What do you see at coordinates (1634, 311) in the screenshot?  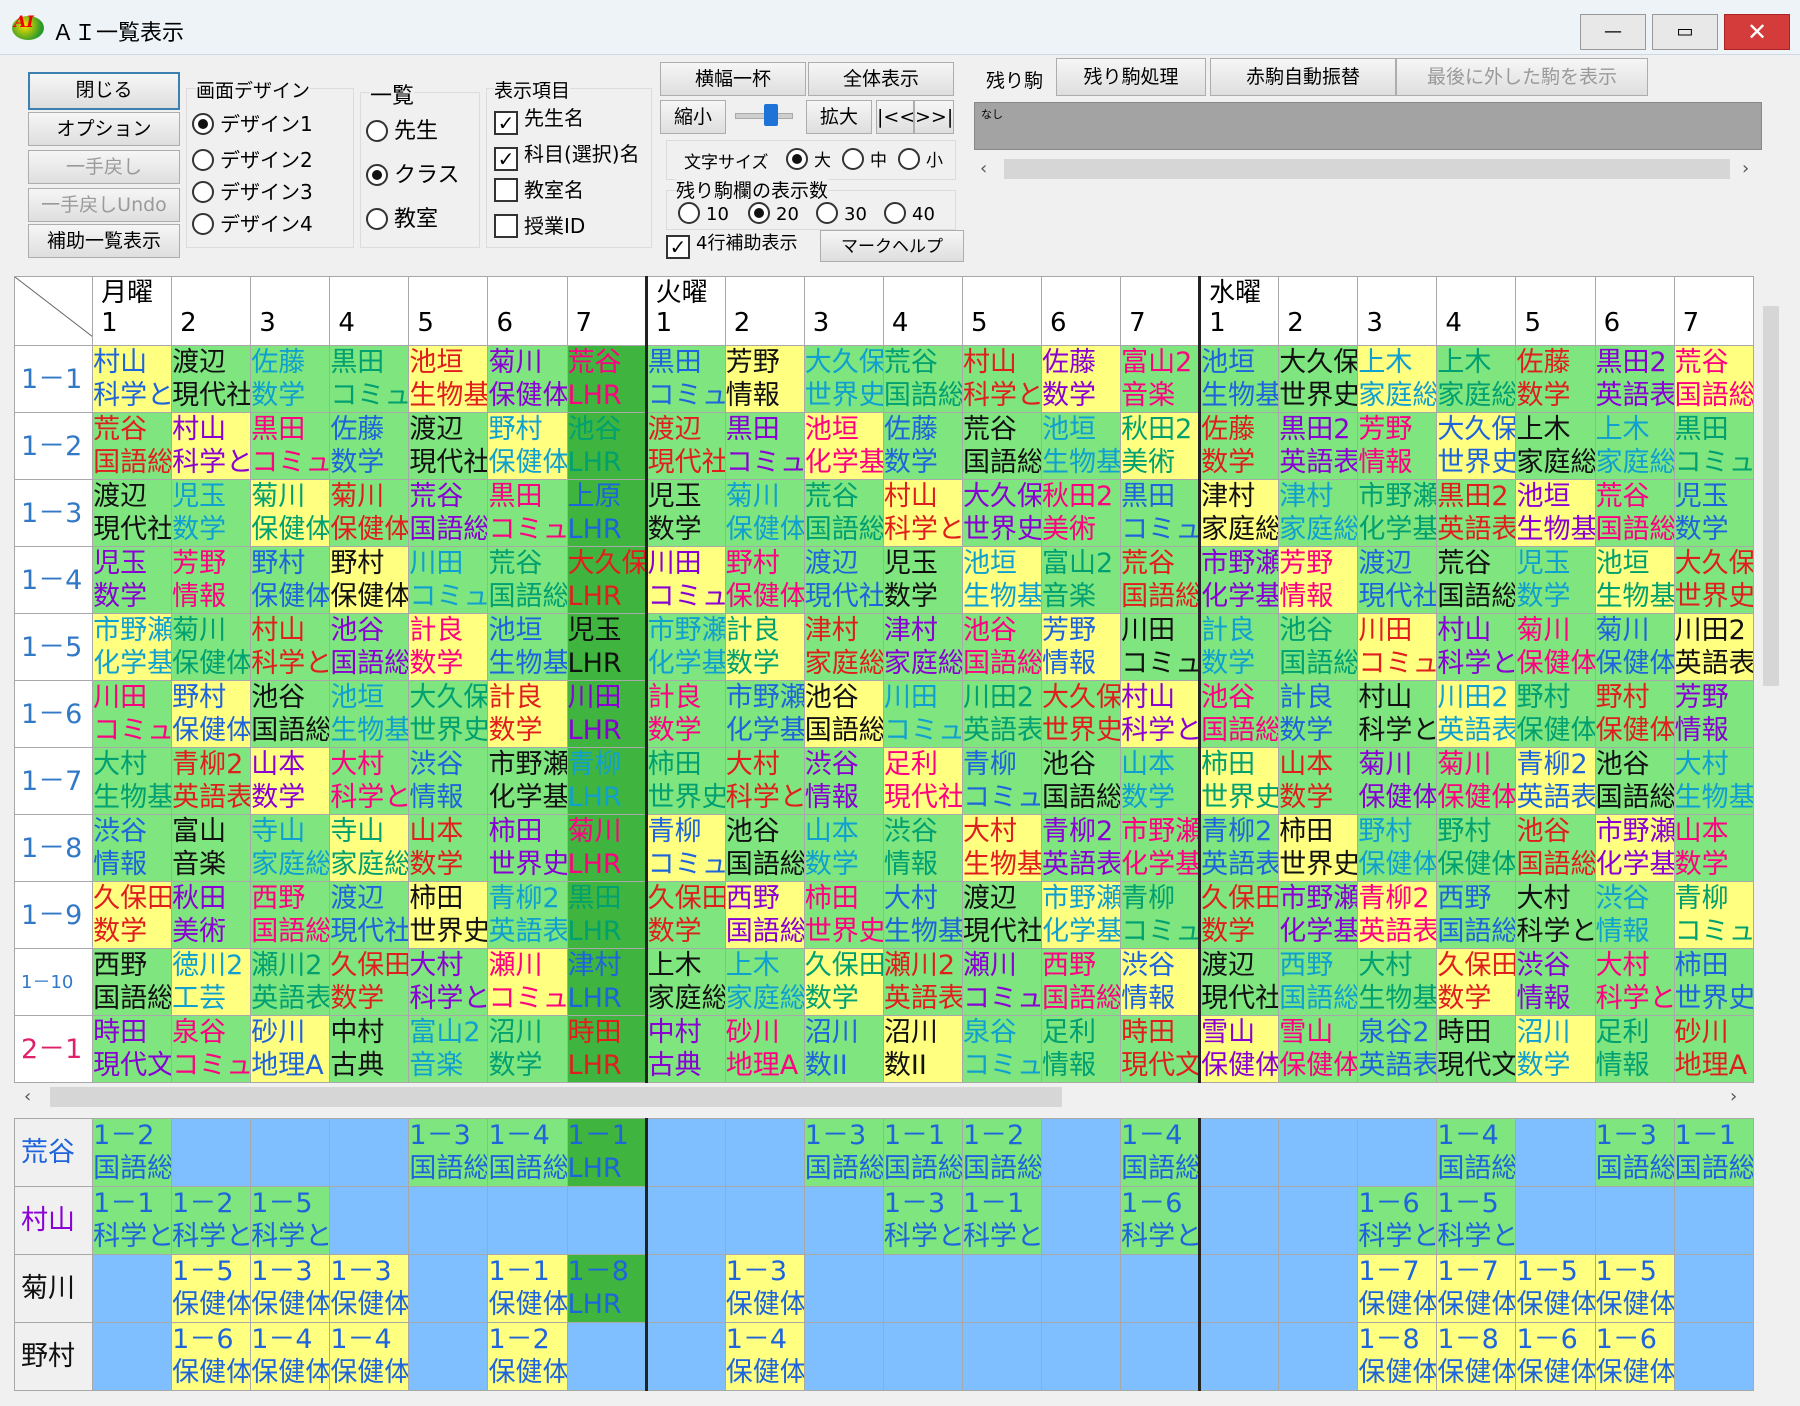 I see `period-header: 6` at bounding box center [1634, 311].